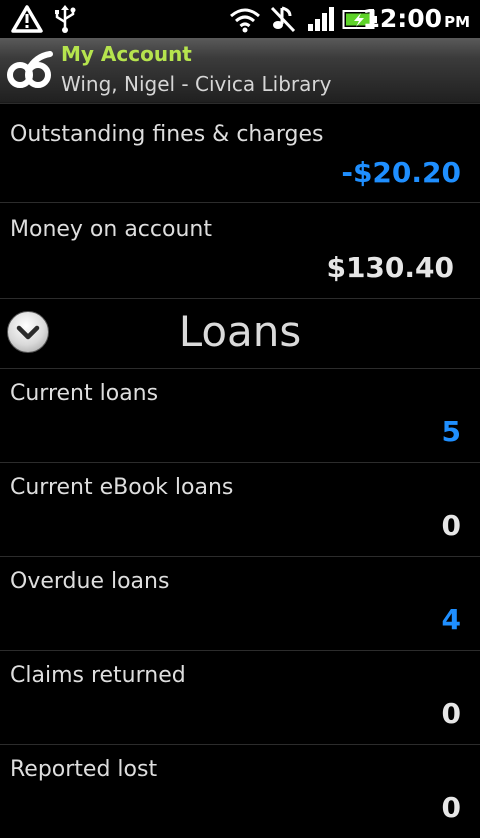 The height and width of the screenshot is (838, 480). I want to click on list-item-ebook-loans: Current eBook loans 0, so click(240, 509).